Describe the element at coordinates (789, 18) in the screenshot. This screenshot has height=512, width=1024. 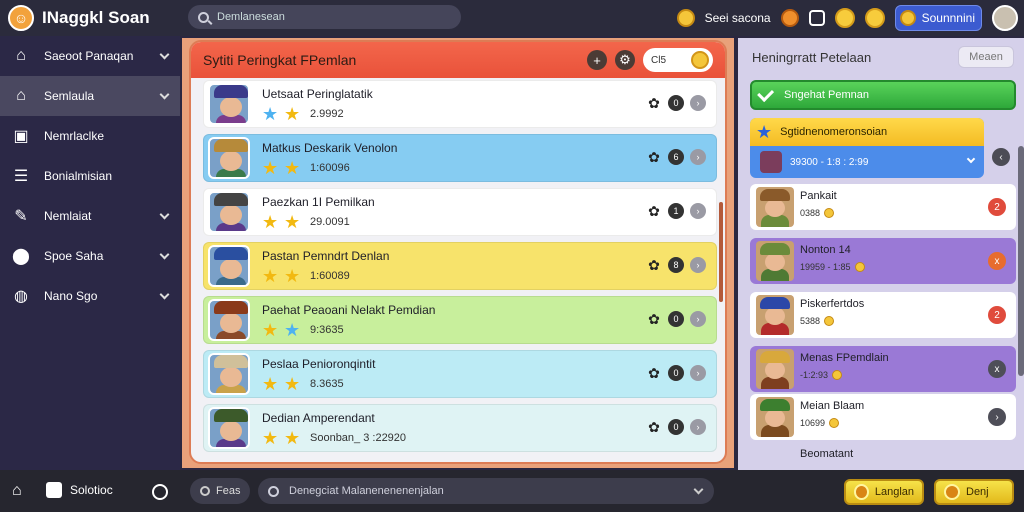
I see `energy-icon` at that location.